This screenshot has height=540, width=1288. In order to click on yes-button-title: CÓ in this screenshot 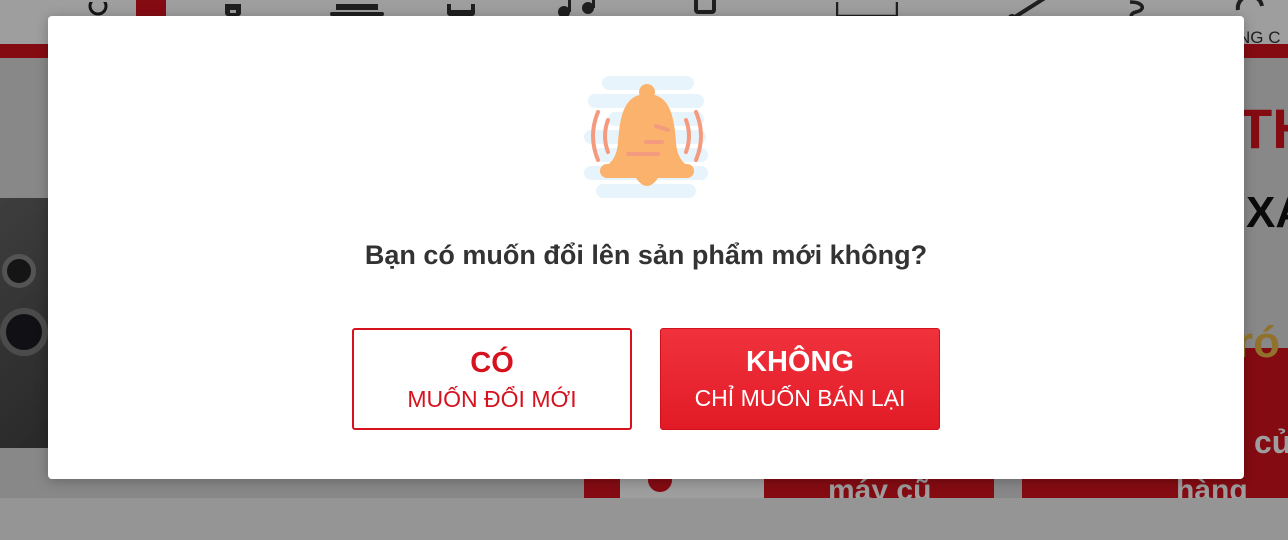, I will do `click(492, 363)`.